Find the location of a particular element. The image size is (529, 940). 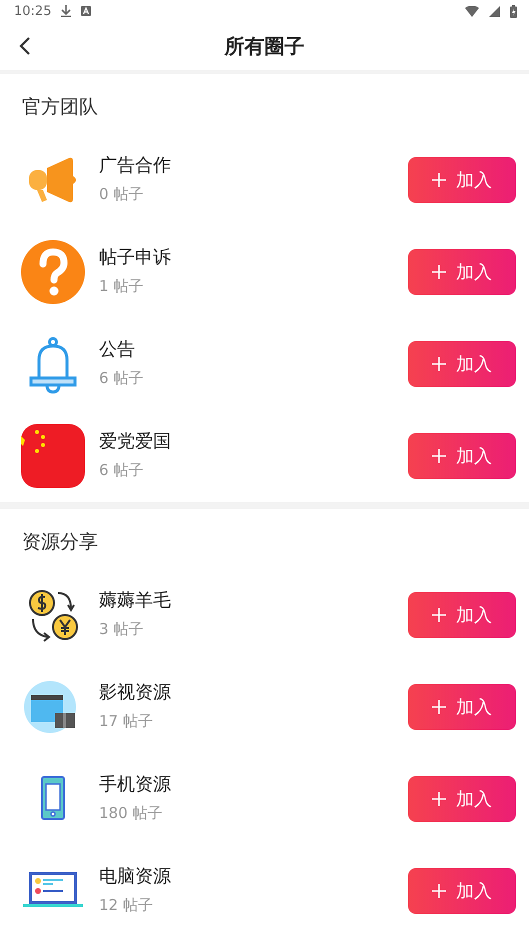

page-title: 所有圈子 is located at coordinates (264, 46).